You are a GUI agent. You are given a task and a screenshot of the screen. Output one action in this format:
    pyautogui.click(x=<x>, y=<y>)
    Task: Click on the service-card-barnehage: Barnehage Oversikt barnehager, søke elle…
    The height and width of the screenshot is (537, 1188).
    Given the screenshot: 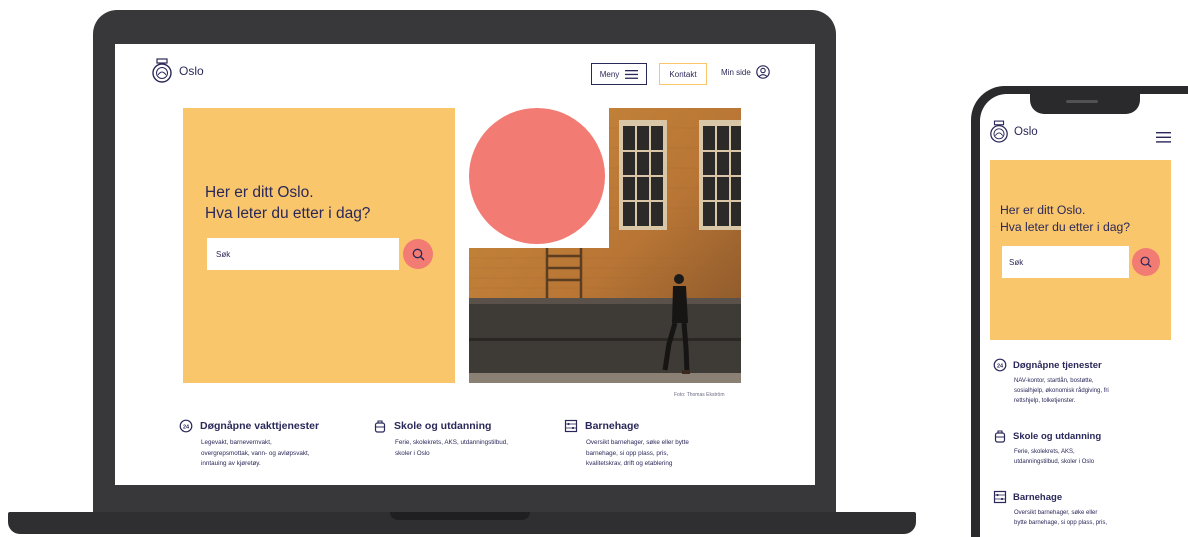 What is the action you would take?
    pyautogui.click(x=626, y=444)
    